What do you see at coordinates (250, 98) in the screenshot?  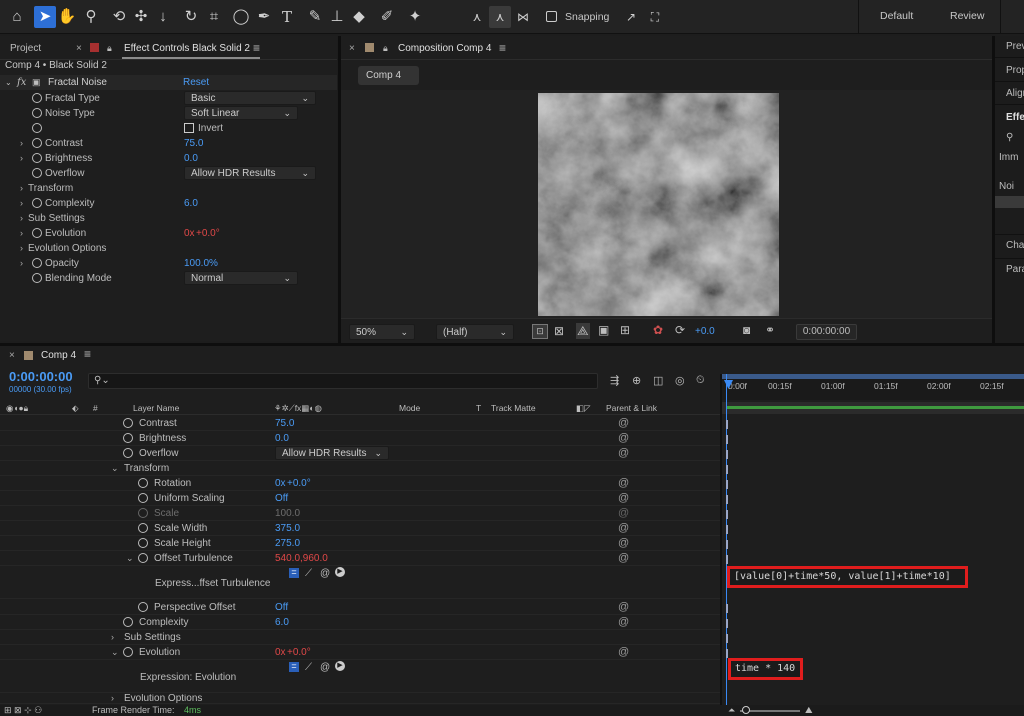 I see `fractal-type-dropdown: Basic ⌄` at bounding box center [250, 98].